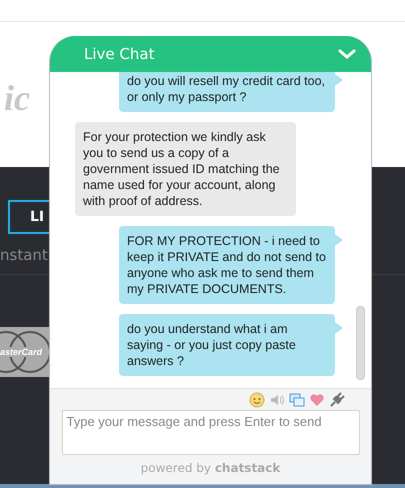 The height and width of the screenshot is (488, 405). I want to click on smiley-icon, so click(257, 400).